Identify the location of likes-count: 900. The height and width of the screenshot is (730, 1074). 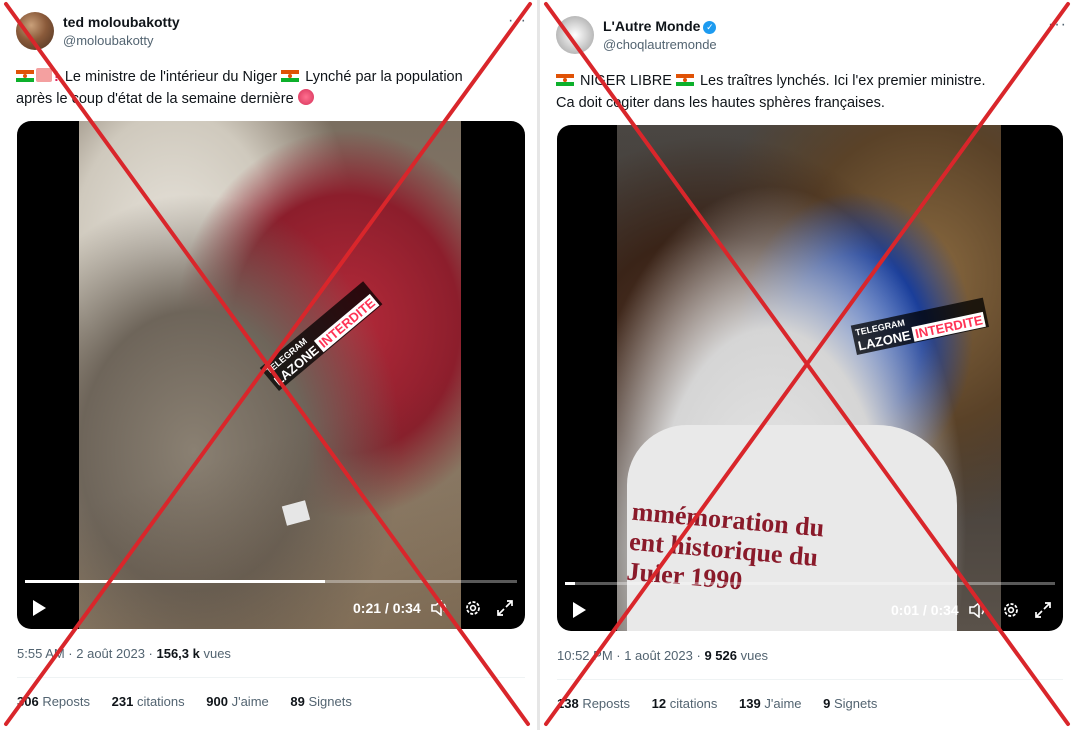
(217, 701).